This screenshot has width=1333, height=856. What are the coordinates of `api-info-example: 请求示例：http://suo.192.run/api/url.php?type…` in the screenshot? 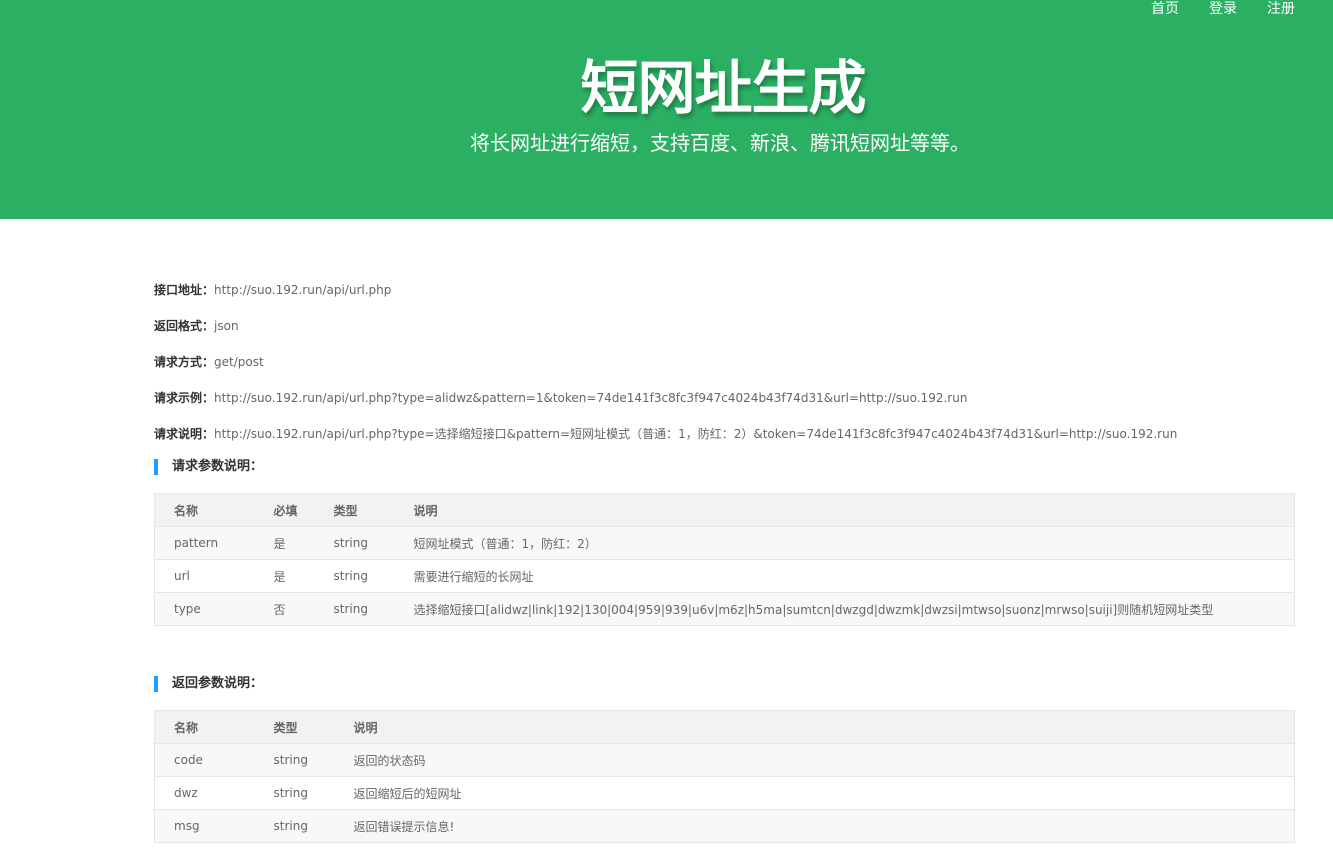 It's located at (560, 398).